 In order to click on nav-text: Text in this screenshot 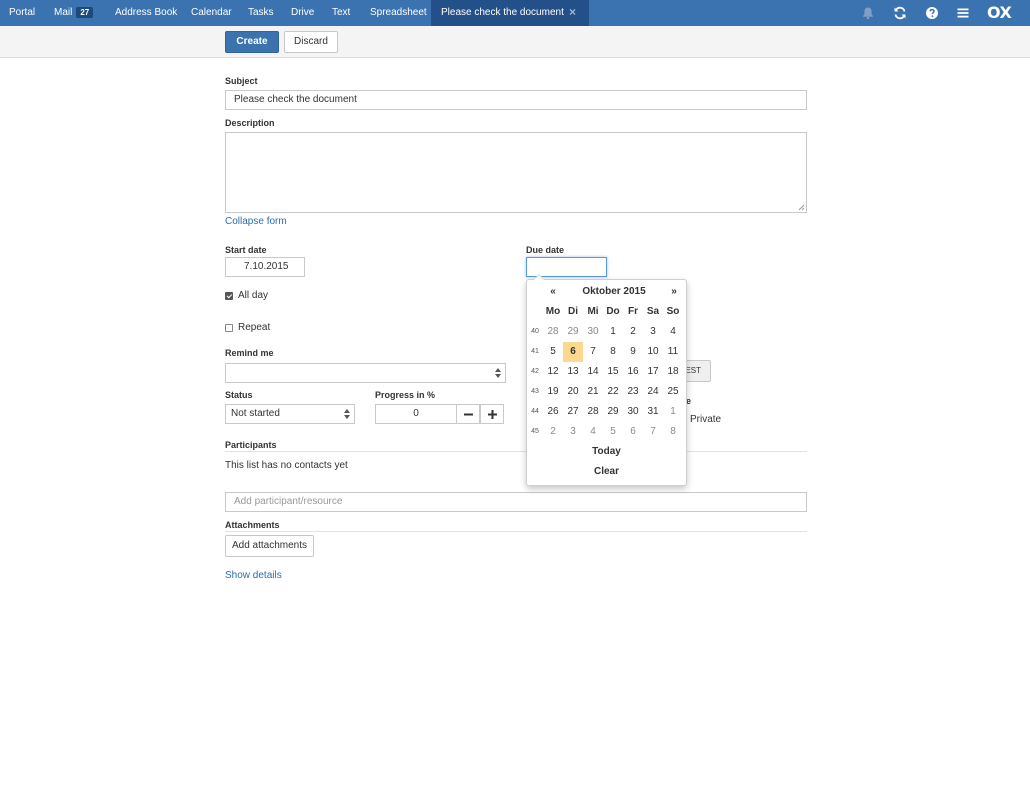, I will do `click(341, 13)`.